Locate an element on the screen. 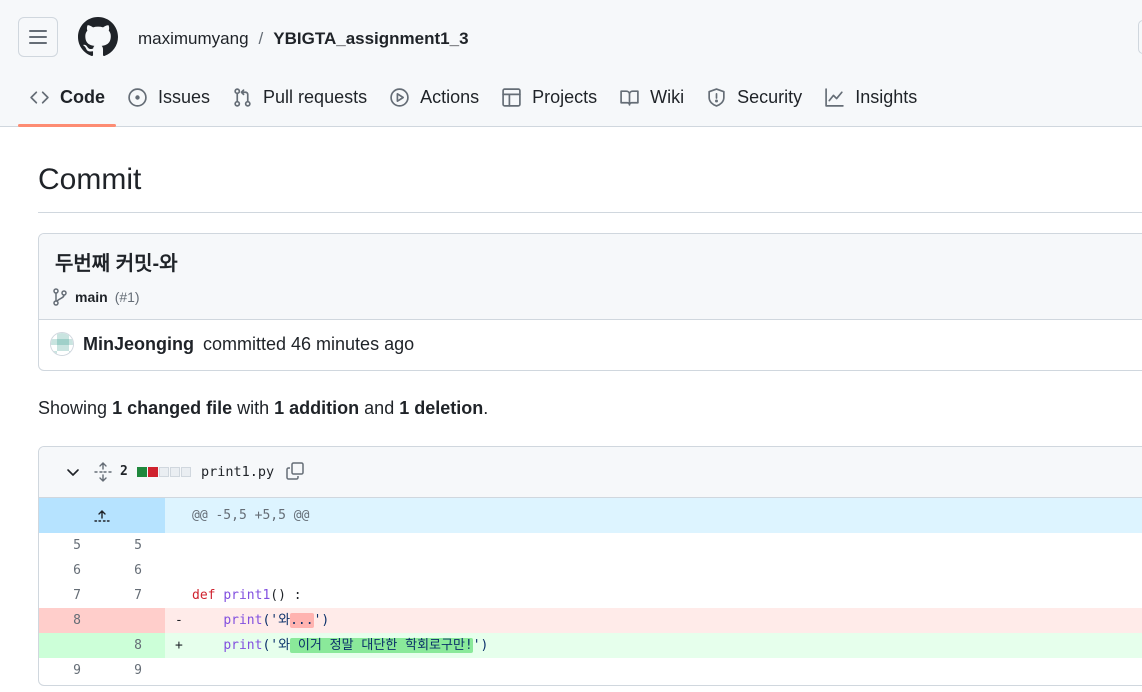 The height and width of the screenshot is (692, 1142). tab-label: Projects is located at coordinates (565, 96).